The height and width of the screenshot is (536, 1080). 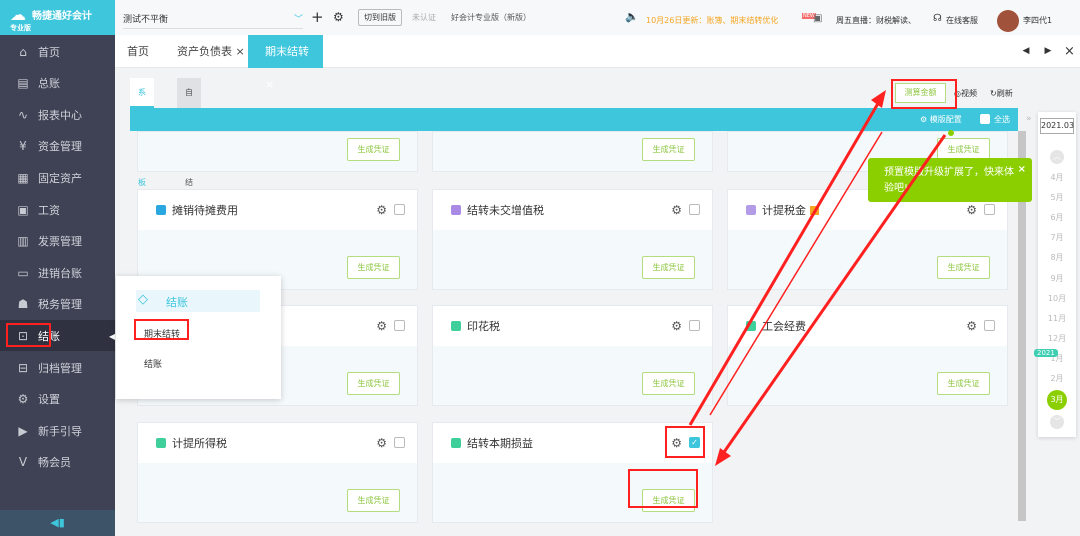 What do you see at coordinates (941, 119) in the screenshot?
I see `template-config-button: ⚙ 模版配置` at bounding box center [941, 119].